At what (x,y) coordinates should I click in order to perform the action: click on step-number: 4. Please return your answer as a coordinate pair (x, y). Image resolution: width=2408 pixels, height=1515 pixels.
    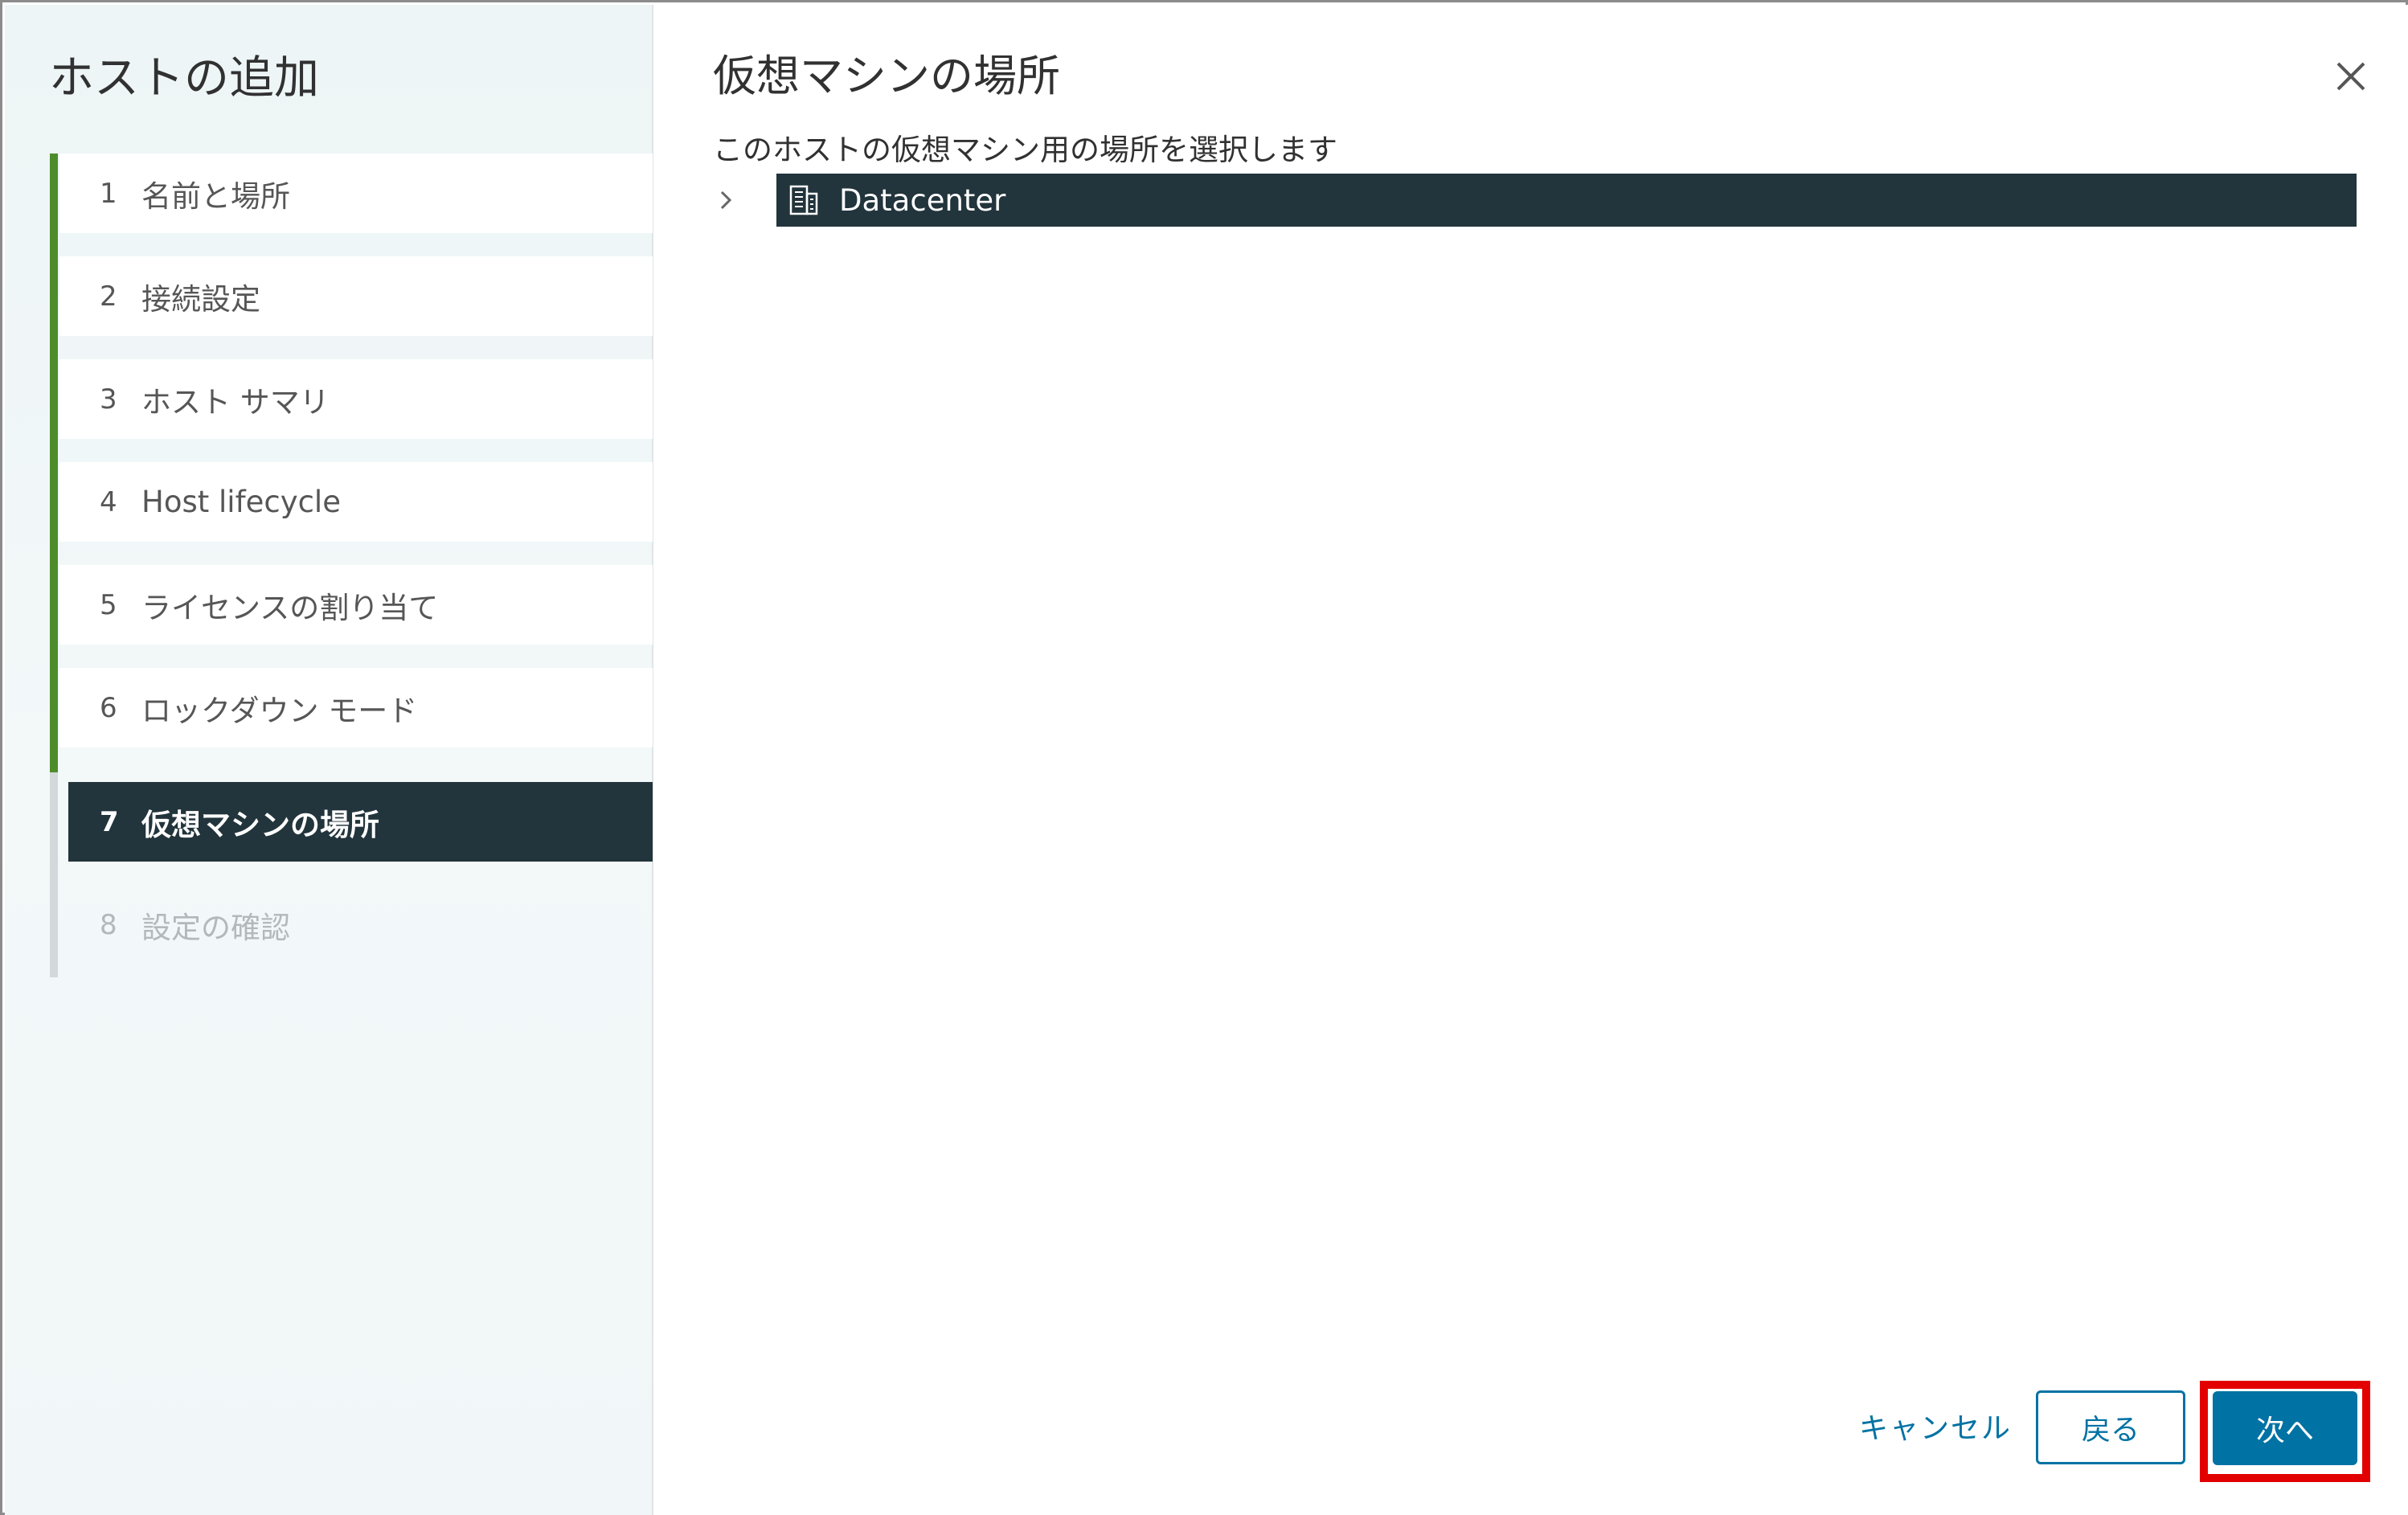
    Looking at the image, I should click on (108, 501).